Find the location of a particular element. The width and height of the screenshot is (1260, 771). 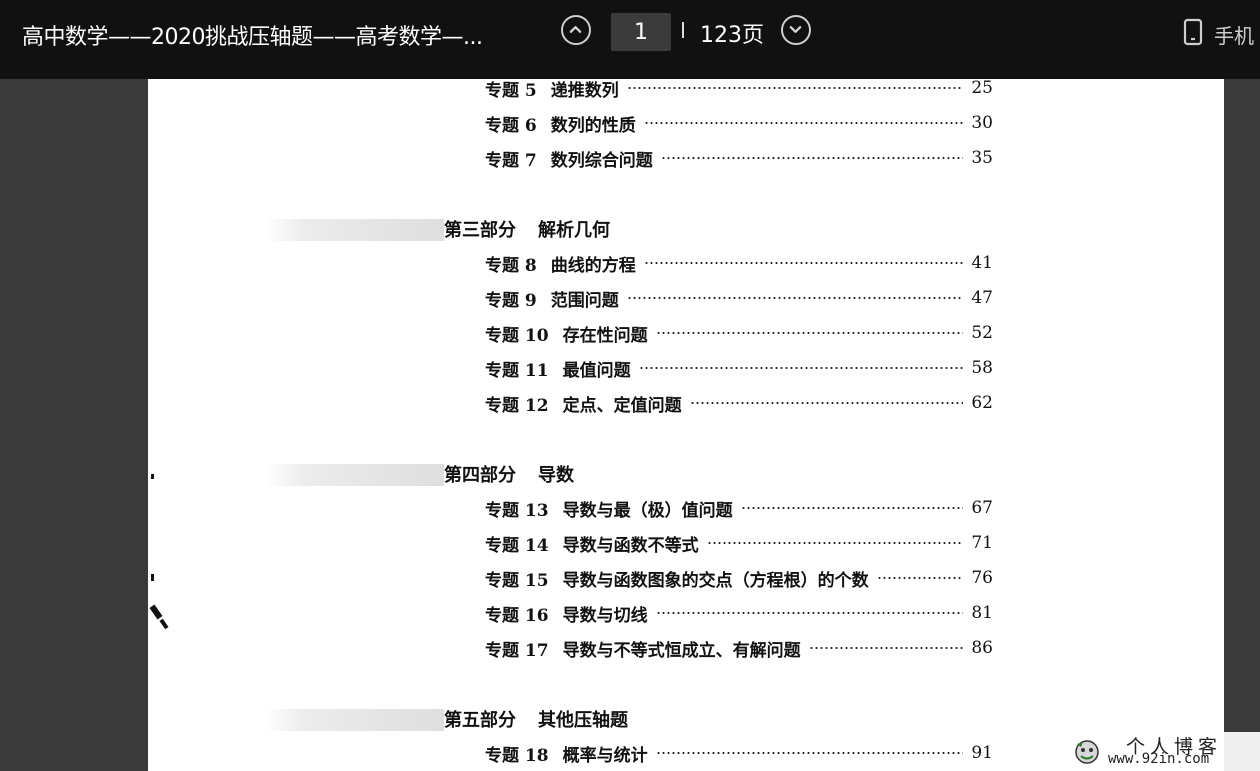

page-number-input is located at coordinates (641, 32).